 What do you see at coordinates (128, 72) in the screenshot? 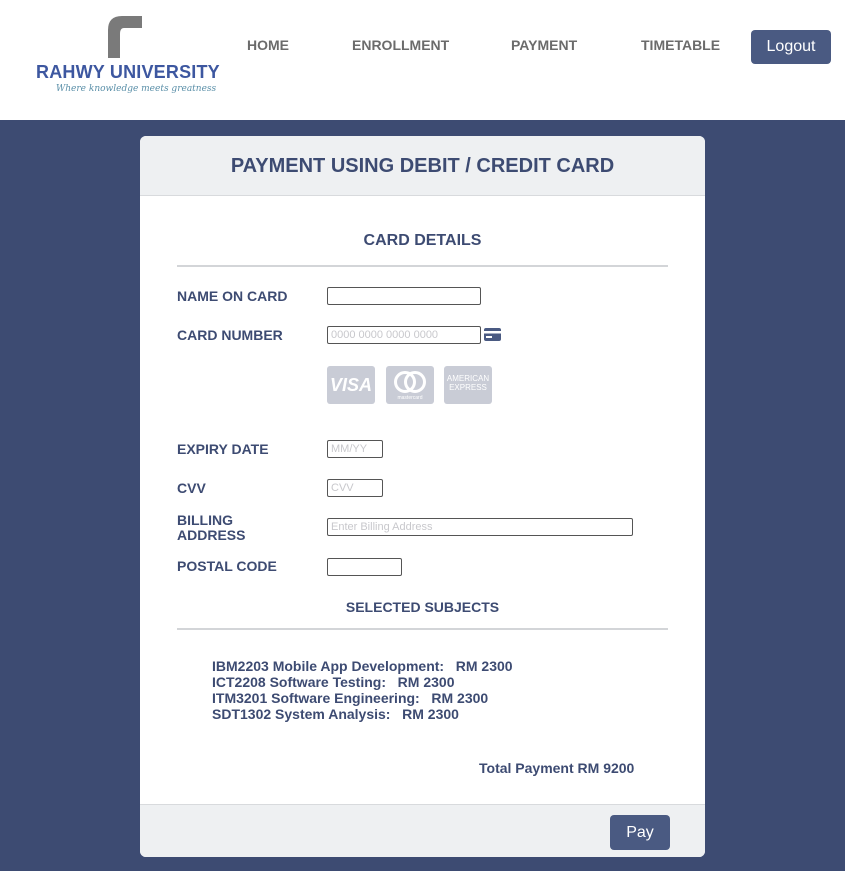
I see `logo-title: RAHWY UNIVERSITY` at bounding box center [128, 72].